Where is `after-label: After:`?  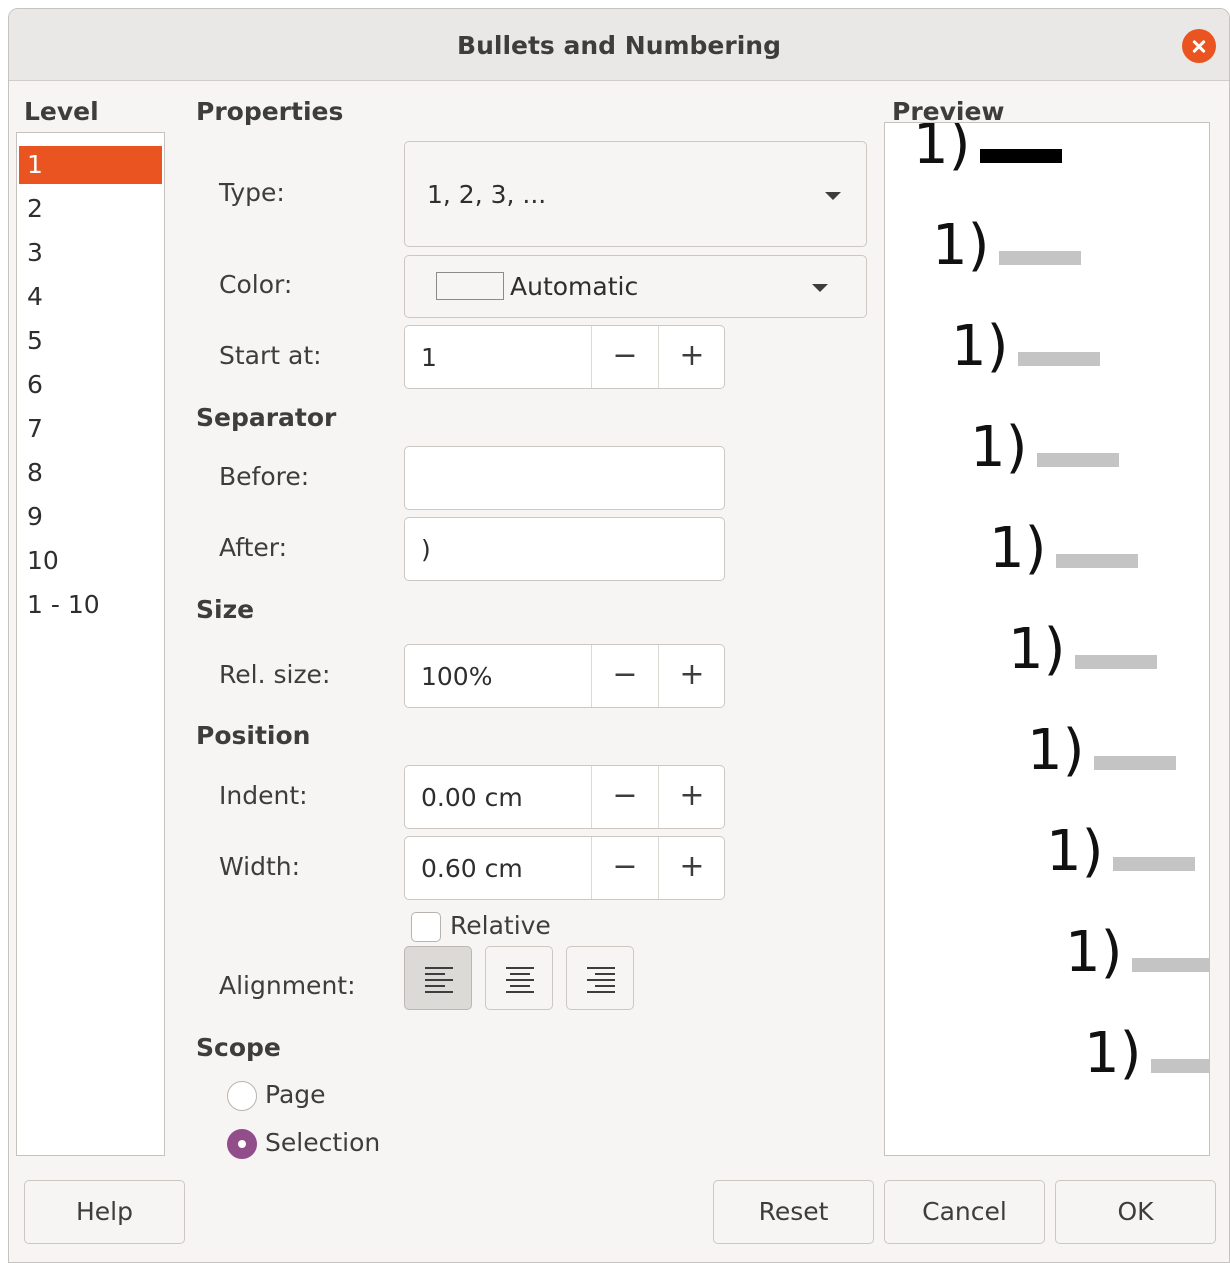
after-label: After: is located at coordinates (253, 547).